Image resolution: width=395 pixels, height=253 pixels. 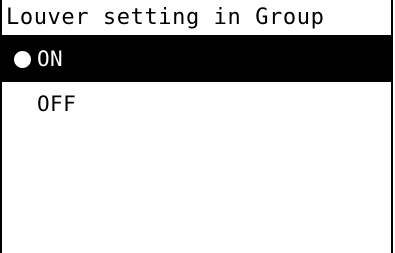 I want to click on screen-title: Louver setting in Group, so click(x=165, y=17).